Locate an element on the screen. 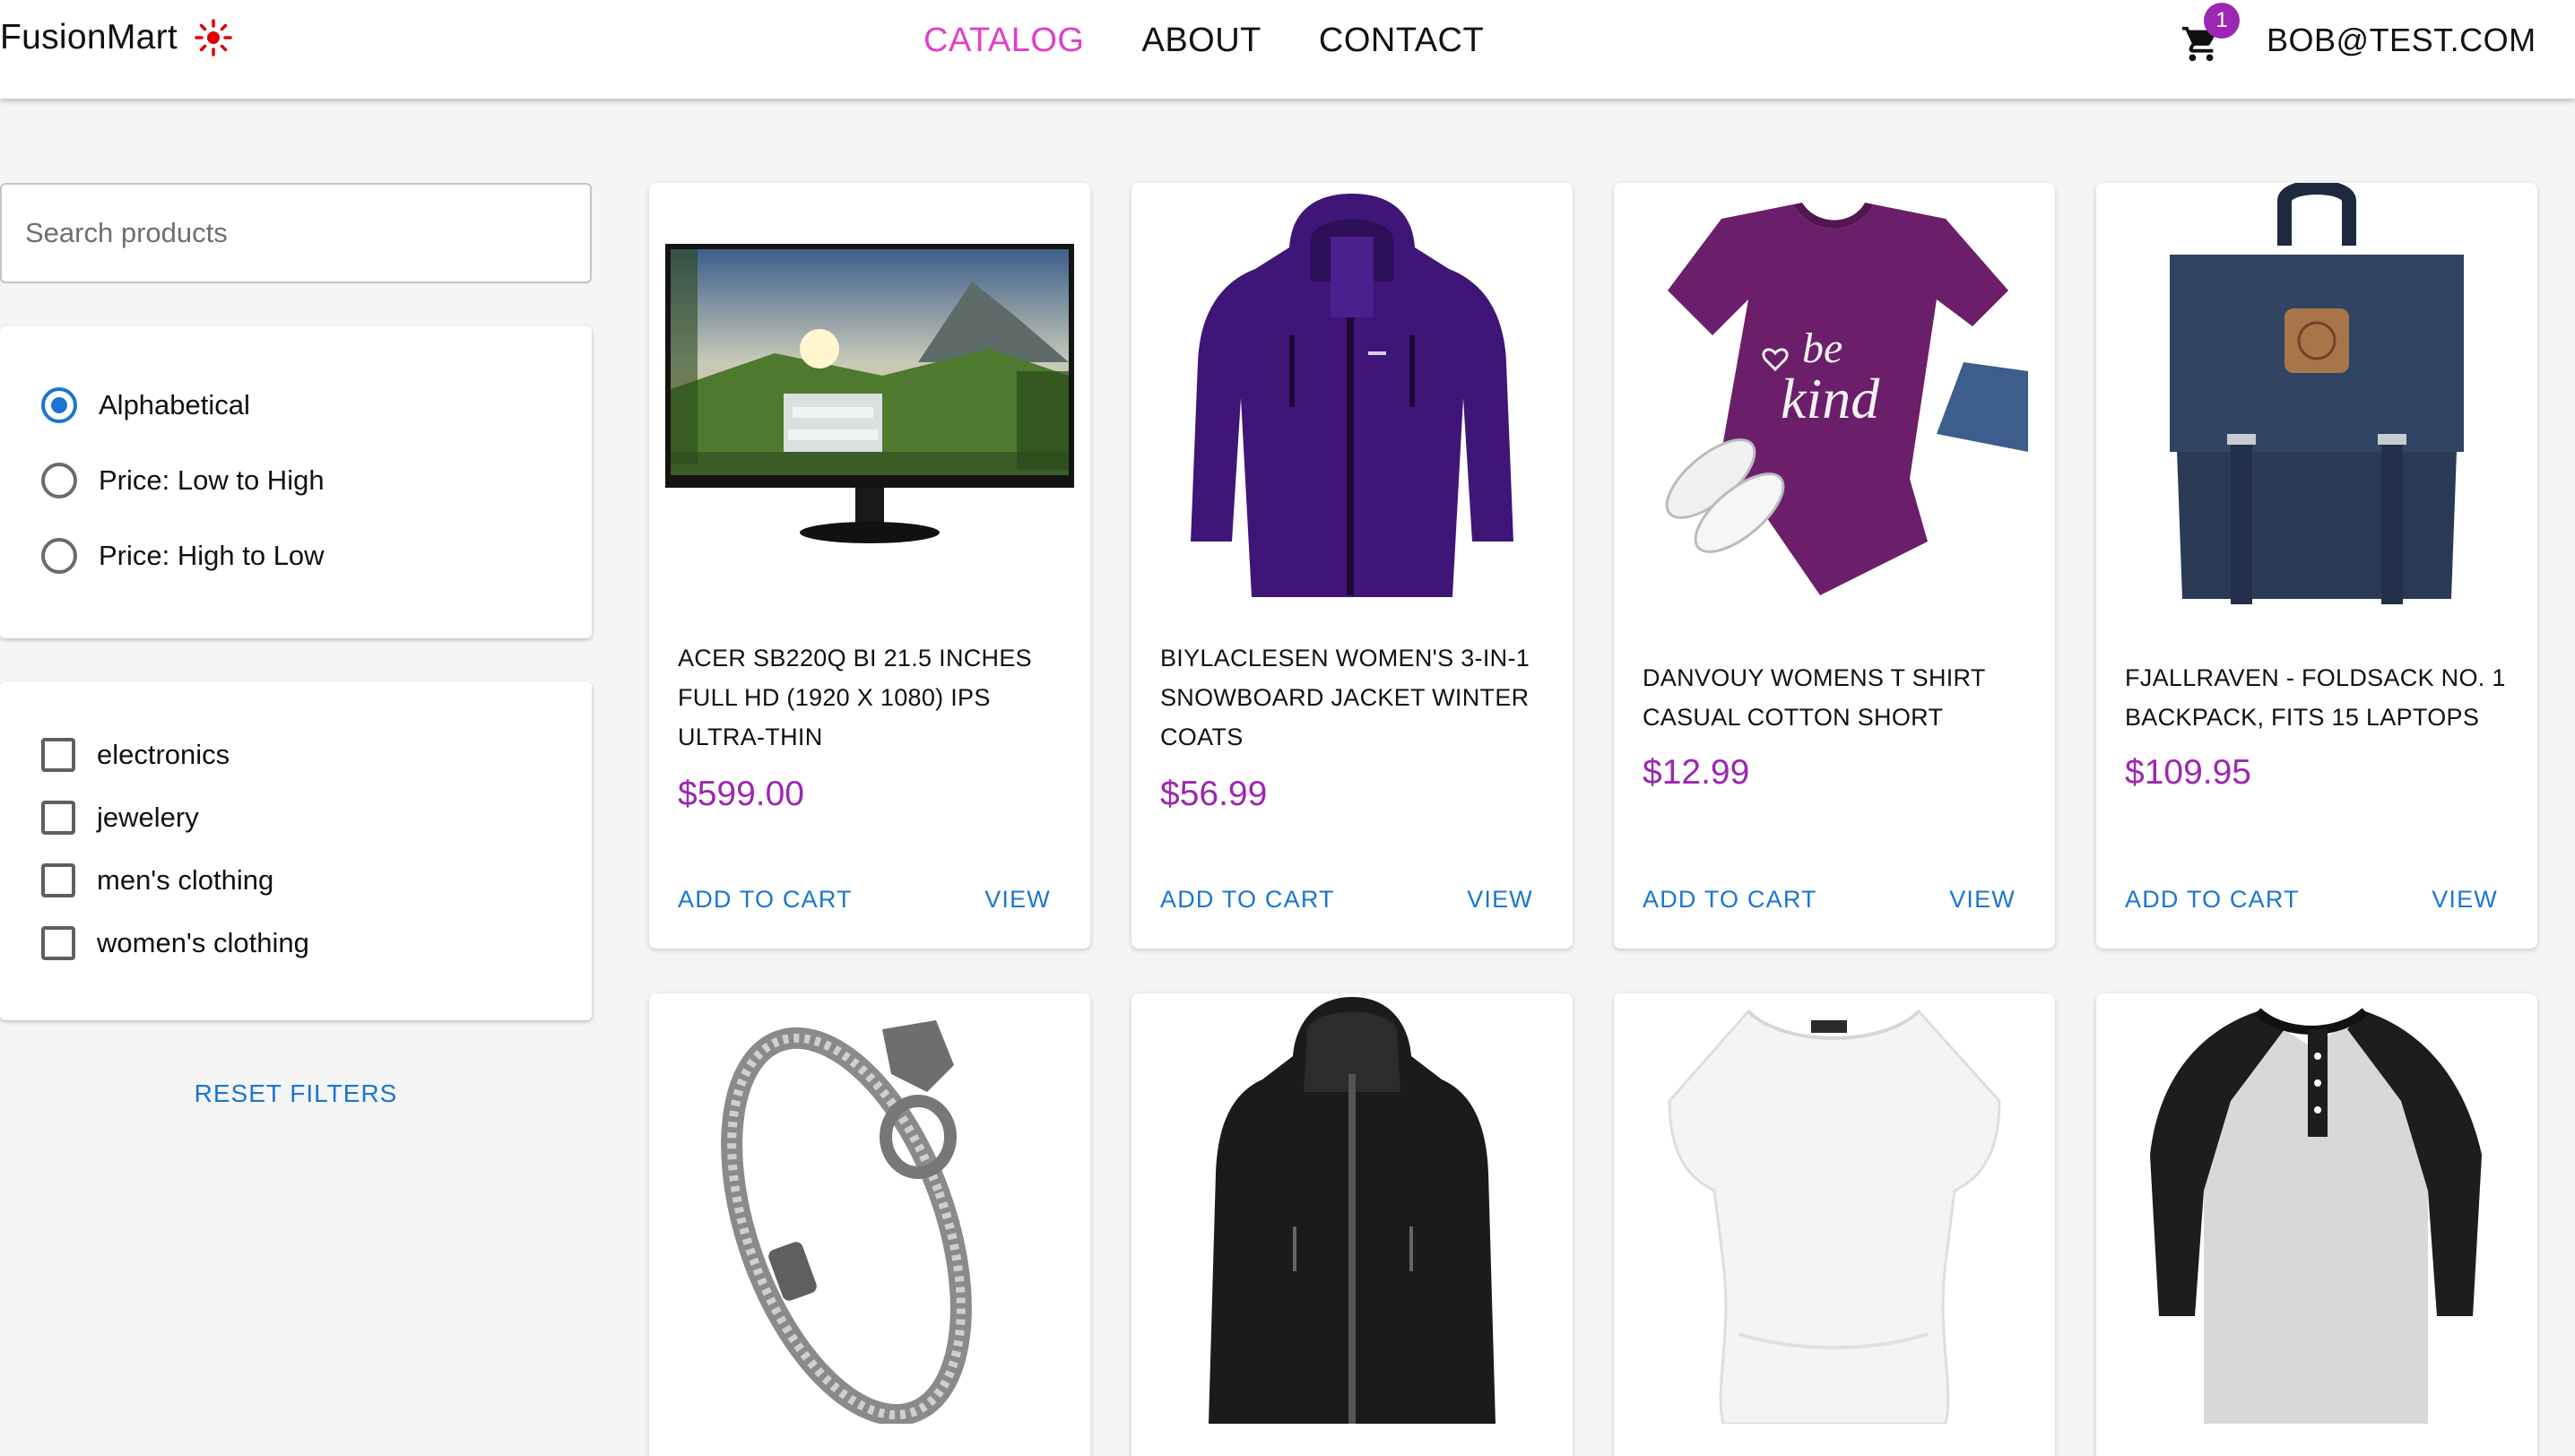 The height and width of the screenshot is (1456, 2575). category-womens-clothing: women's clothing is located at coordinates (175, 943).